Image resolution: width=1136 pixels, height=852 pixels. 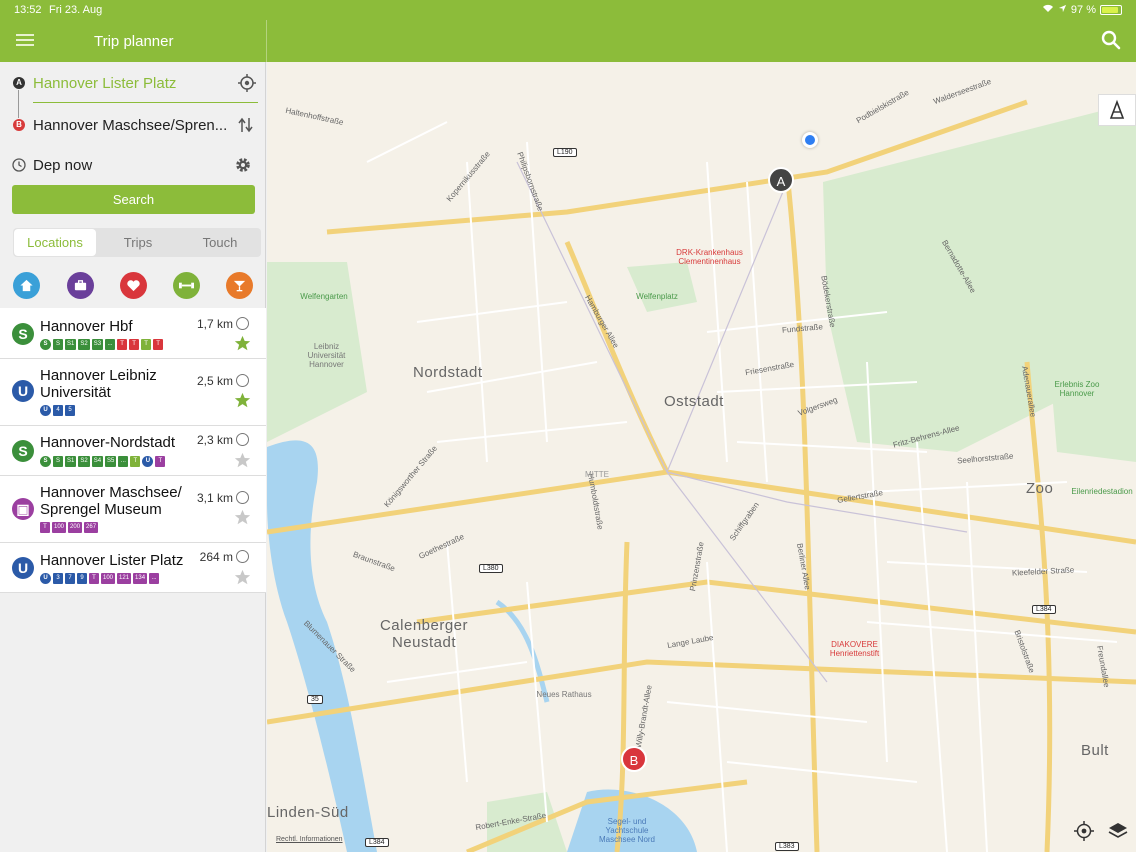 I want to click on location-name: Hannover Maschsee/ Sprengel Museum, so click(x=111, y=501).